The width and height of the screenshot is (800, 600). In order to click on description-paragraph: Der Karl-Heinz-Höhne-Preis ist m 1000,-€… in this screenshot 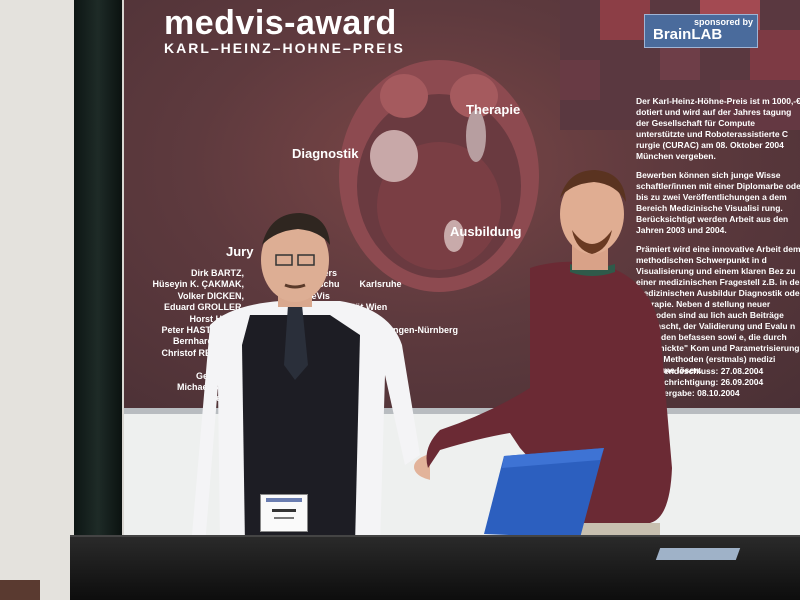, I will do `click(718, 128)`.